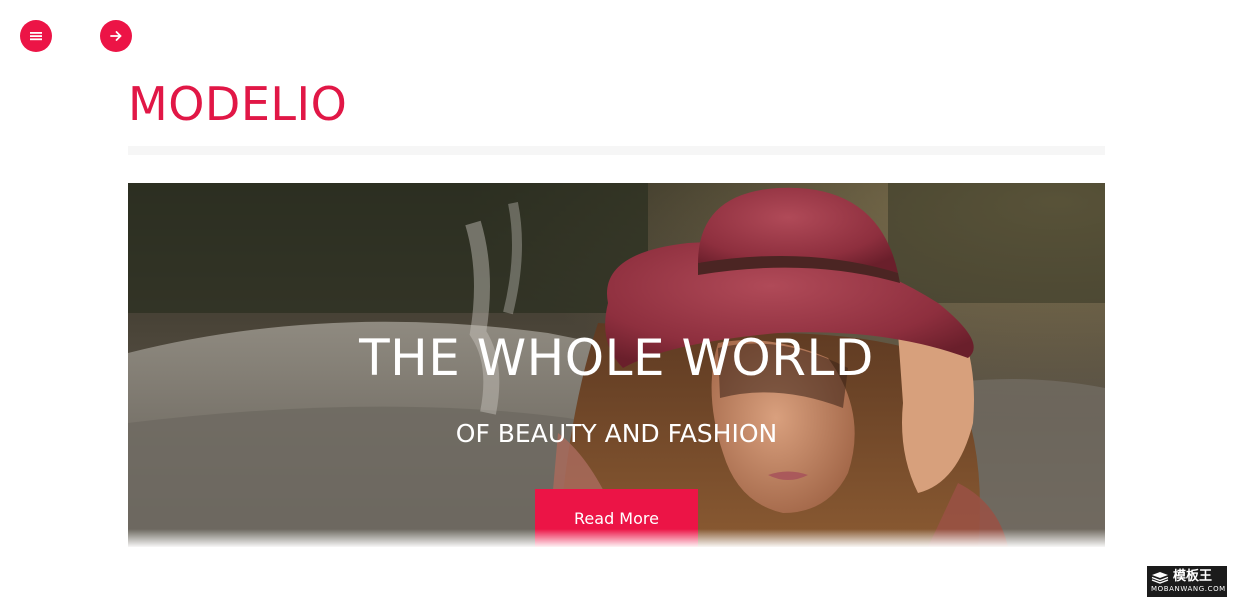  Describe the element at coordinates (1193, 576) in the screenshot. I see `watermark-brand: 模板王` at that location.